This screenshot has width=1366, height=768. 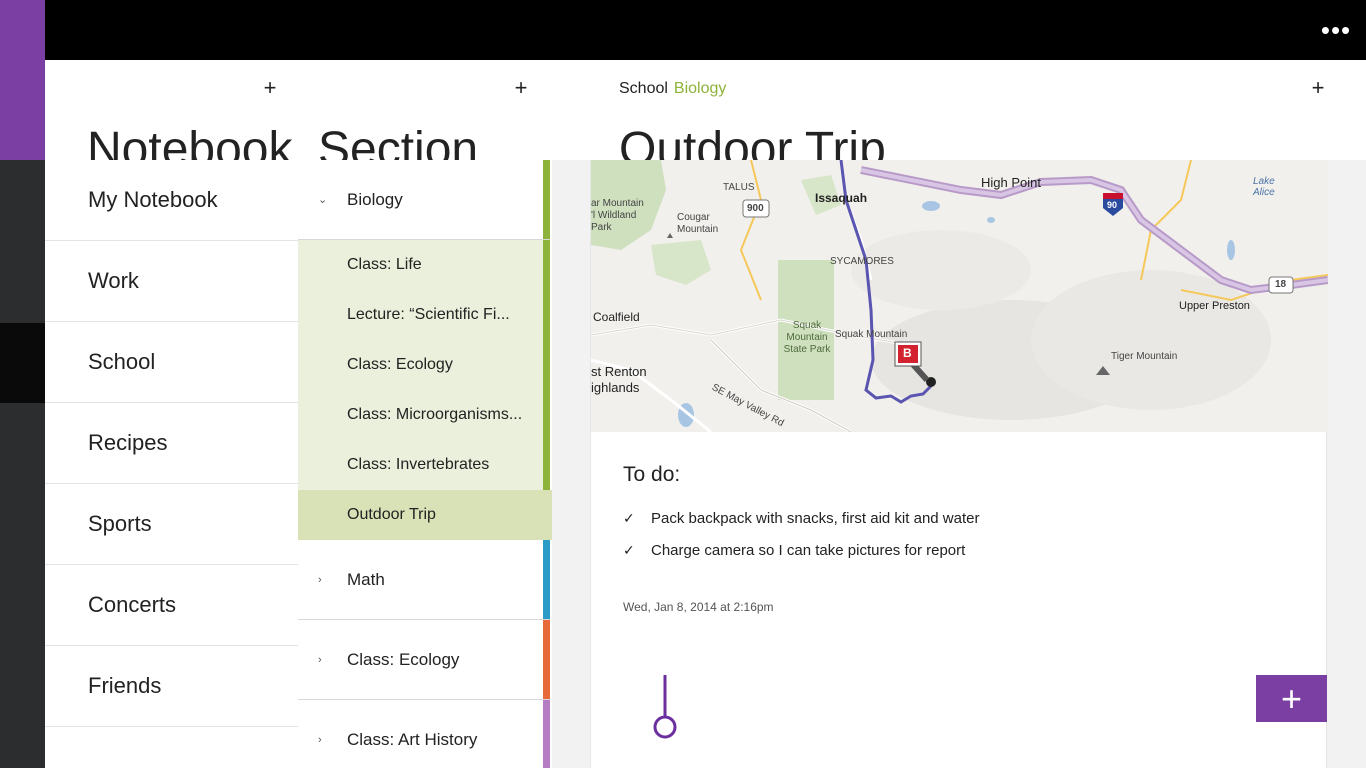 What do you see at coordinates (1112, 205) in the screenshot?
I see `road-shield-90: 90` at bounding box center [1112, 205].